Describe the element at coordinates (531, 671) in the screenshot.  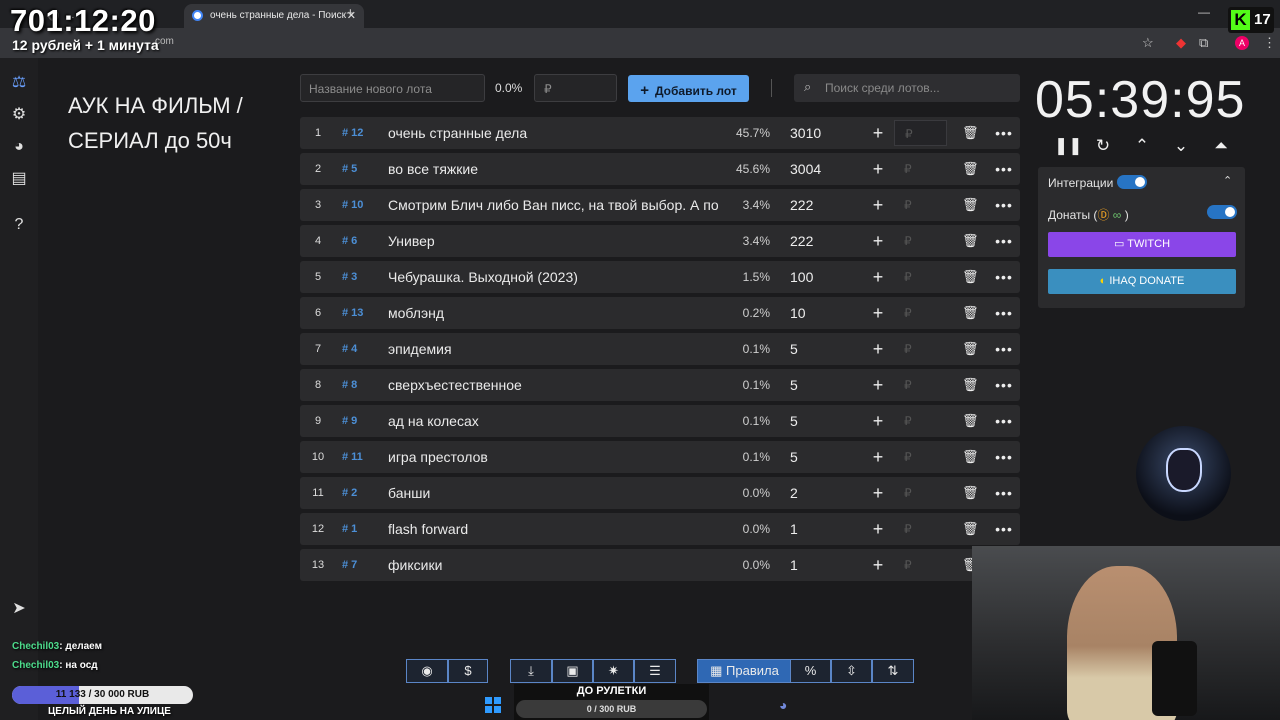
I see `download-icon: ⤓` at that location.